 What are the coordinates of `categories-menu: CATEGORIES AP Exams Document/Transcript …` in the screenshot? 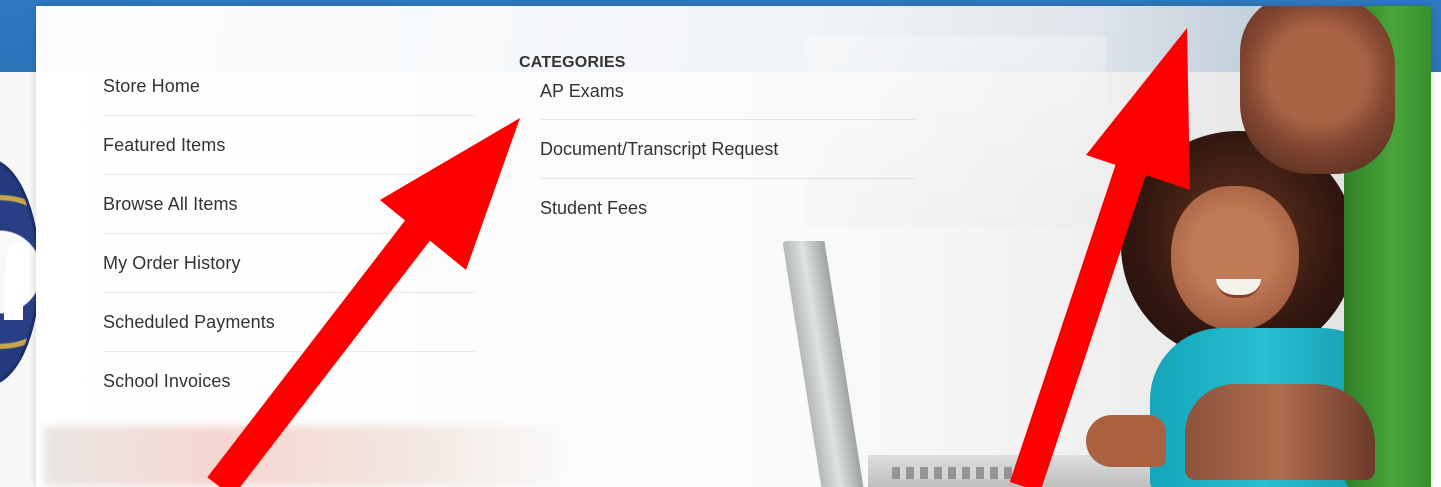 It's located at (717, 146).